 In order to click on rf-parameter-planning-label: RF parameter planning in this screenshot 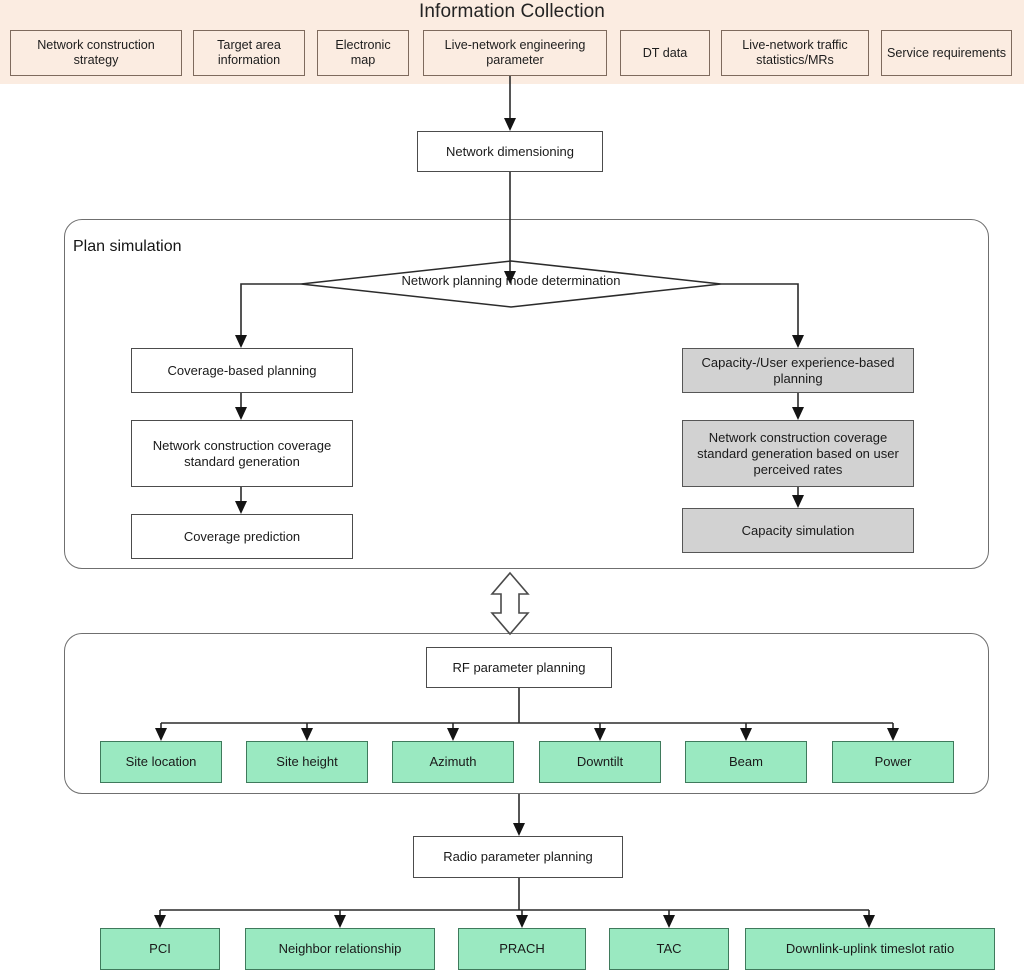, I will do `click(519, 667)`.